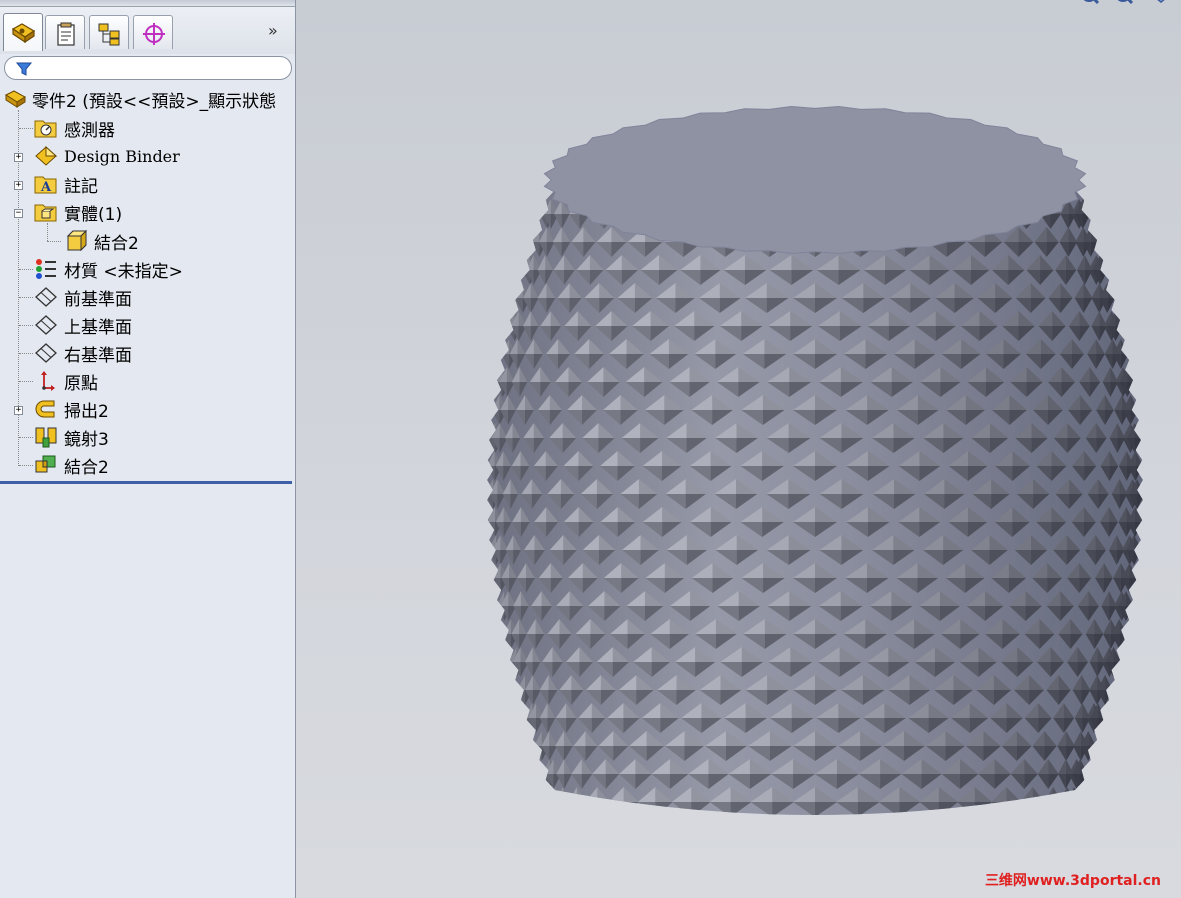 This screenshot has height=898, width=1181. I want to click on annotations-folder-icon: A, so click(45, 185).